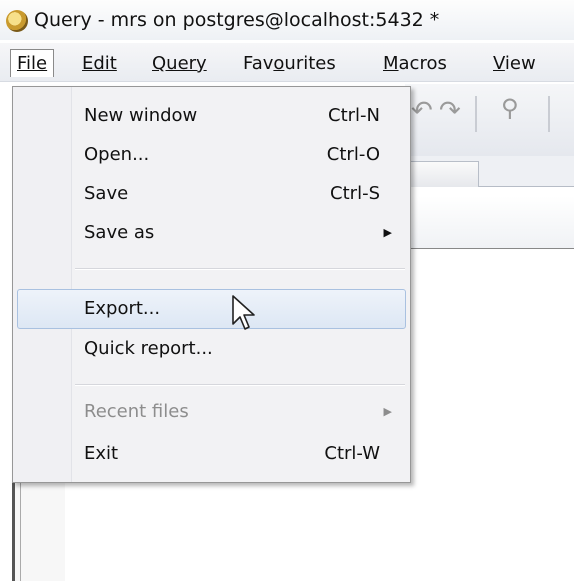 The image size is (574, 581). I want to click on menu-macros: Macros, so click(415, 63).